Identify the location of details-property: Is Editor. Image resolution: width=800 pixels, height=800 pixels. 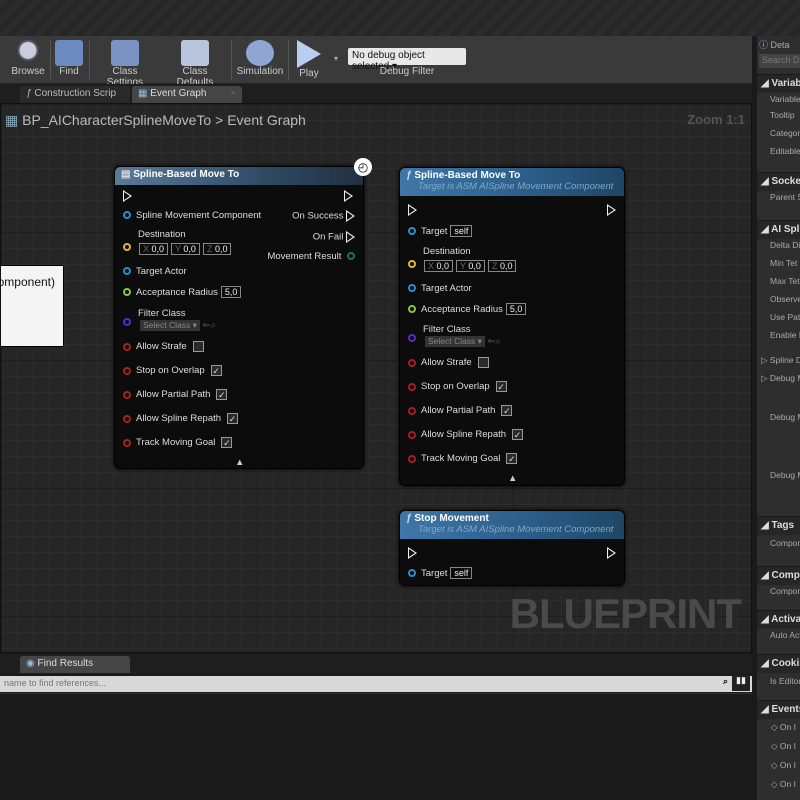
(785, 681).